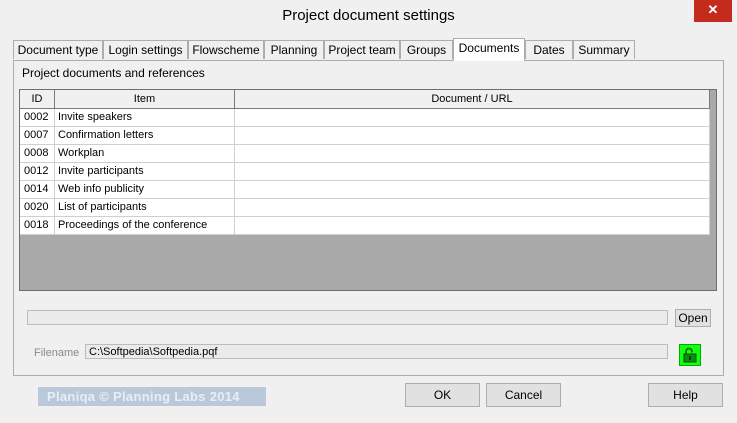 The width and height of the screenshot is (737, 423). What do you see at coordinates (226, 49) in the screenshot?
I see `tab-flowscheme: Flowscheme` at bounding box center [226, 49].